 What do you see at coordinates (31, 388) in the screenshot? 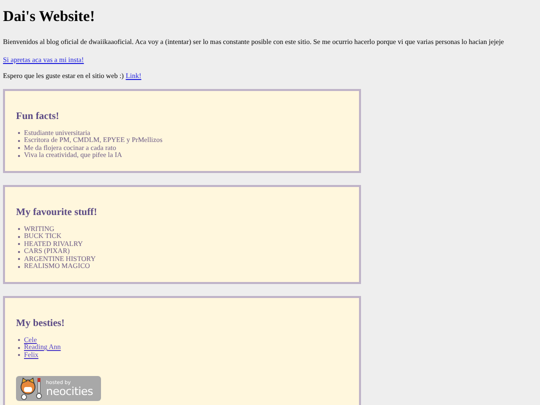
I see `cat-mascot-icon` at bounding box center [31, 388].